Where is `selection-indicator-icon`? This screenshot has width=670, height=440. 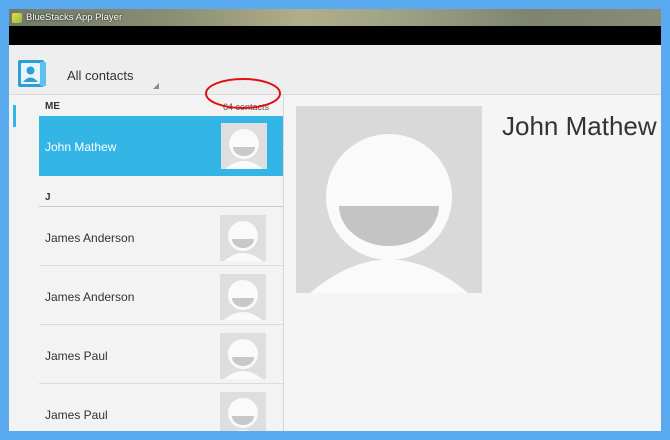 selection-indicator-icon is located at coordinates (288, 148).